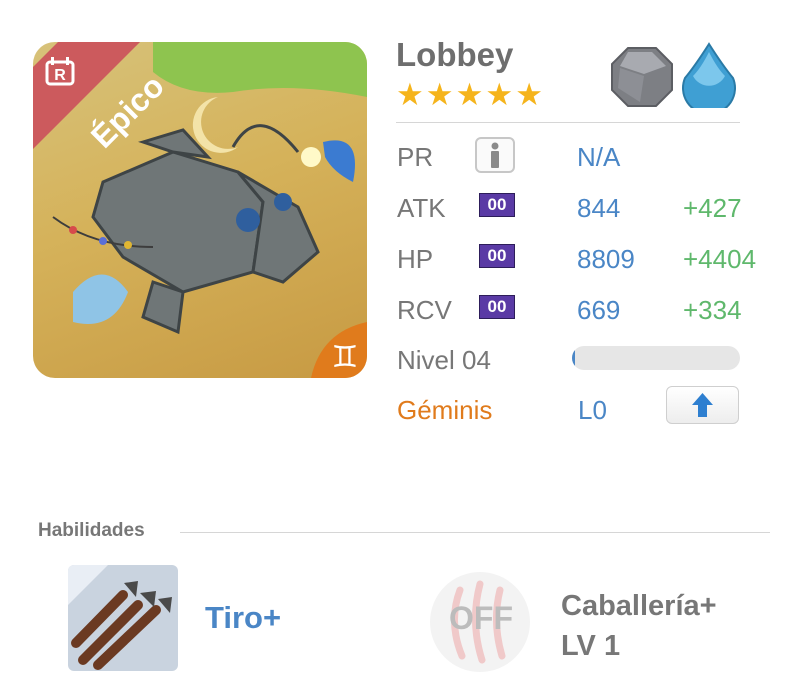 Image resolution: width=800 pixels, height=695 pixels. What do you see at coordinates (497, 256) in the screenshot?
I see `hp-plus-badge: 00` at bounding box center [497, 256].